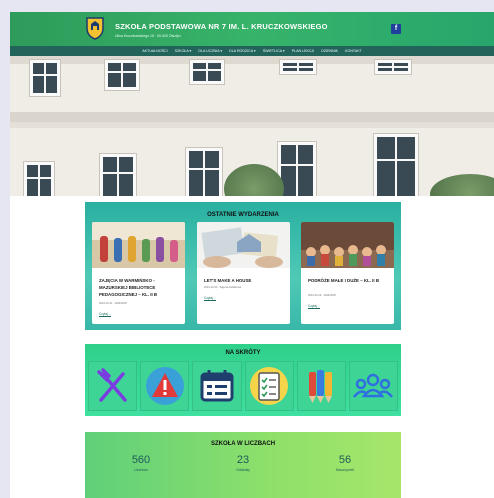 This screenshot has height=498, width=494. I want to click on stat-students: 560 Uczniów, so click(141, 463).